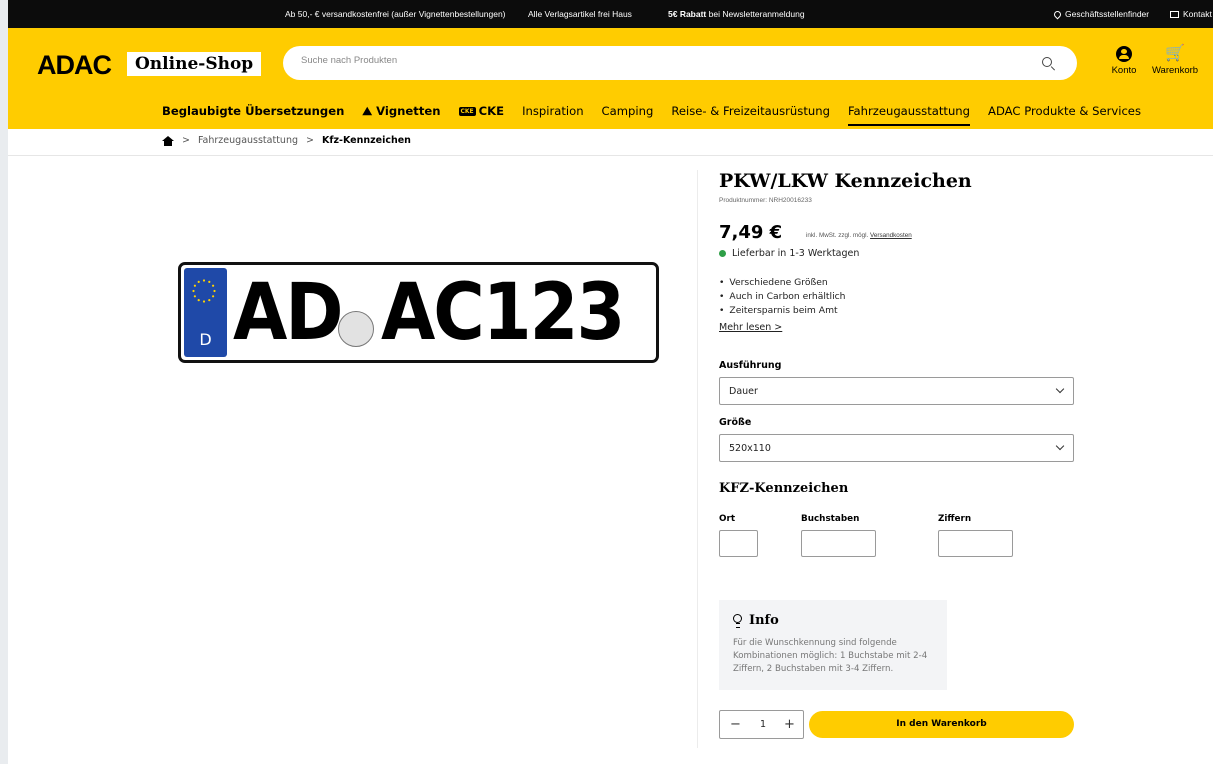 This screenshot has width=1213, height=764. Describe the element at coordinates (1197, 14) in the screenshot. I see `contact-label: Kontakt` at that location.